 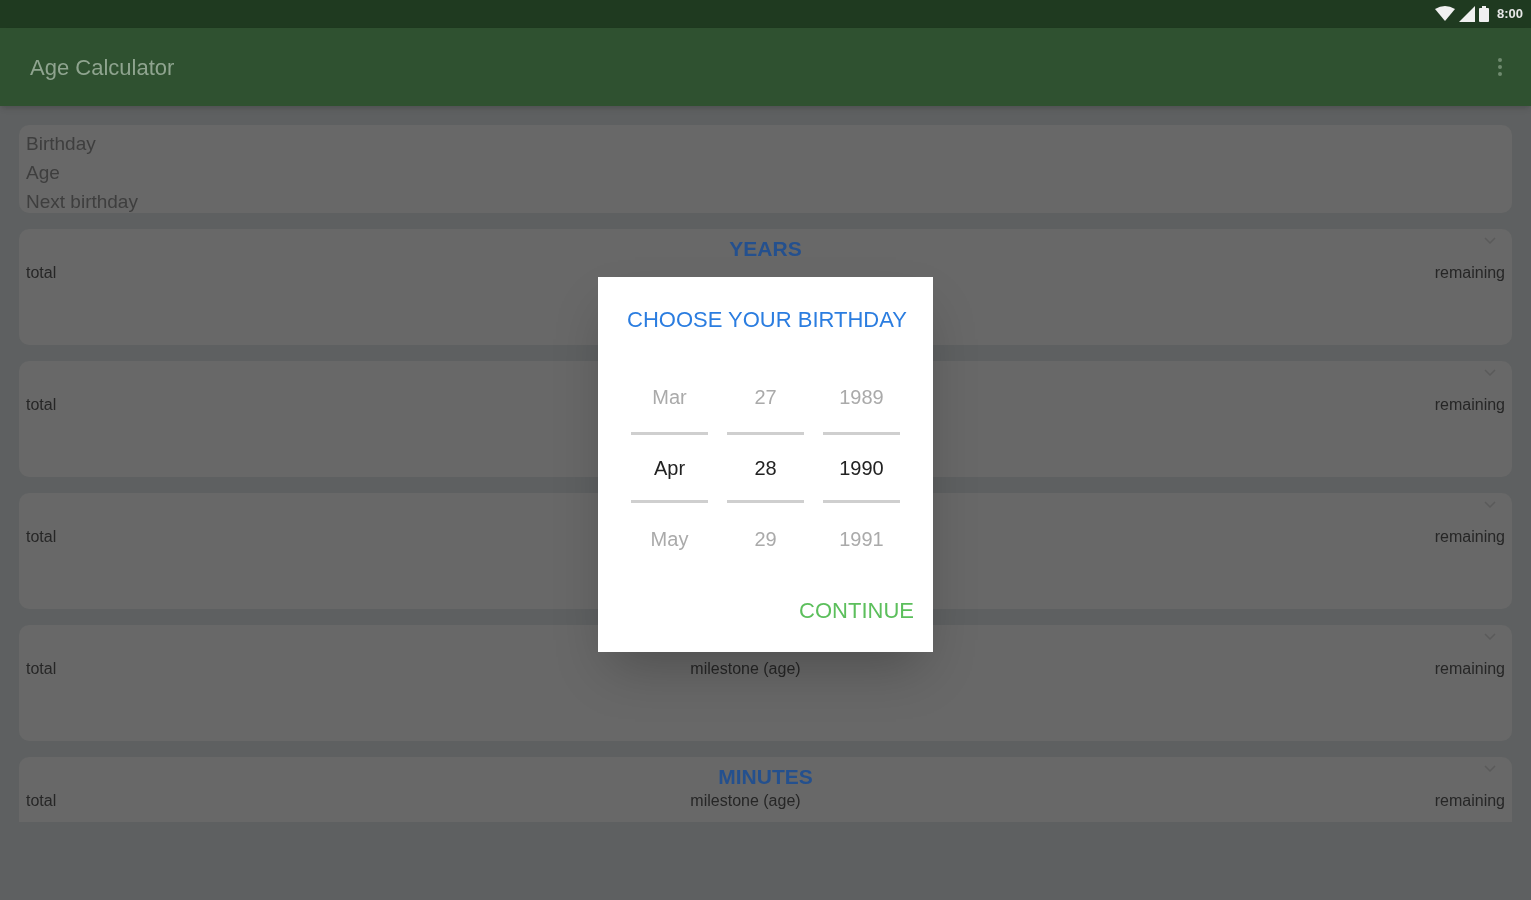 What do you see at coordinates (765, 538) in the screenshot?
I see `picker-item: 29` at bounding box center [765, 538].